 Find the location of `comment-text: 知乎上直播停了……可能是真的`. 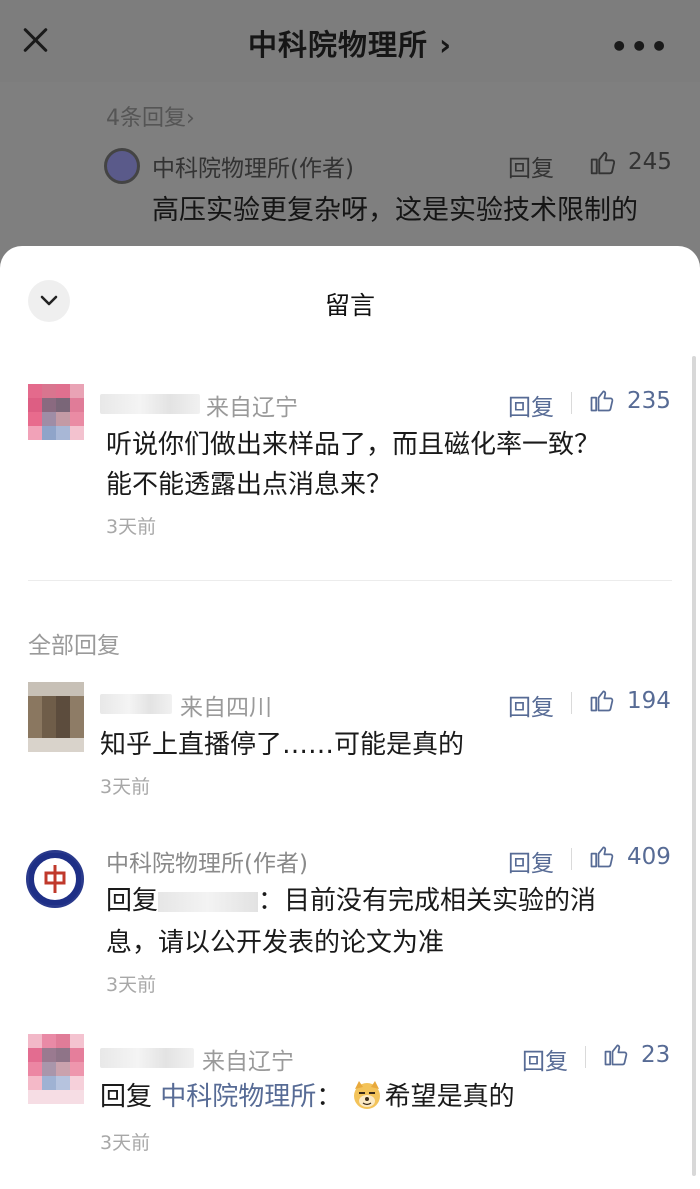

comment-text: 知乎上直播停了……可能是真的 is located at coordinates (282, 745).